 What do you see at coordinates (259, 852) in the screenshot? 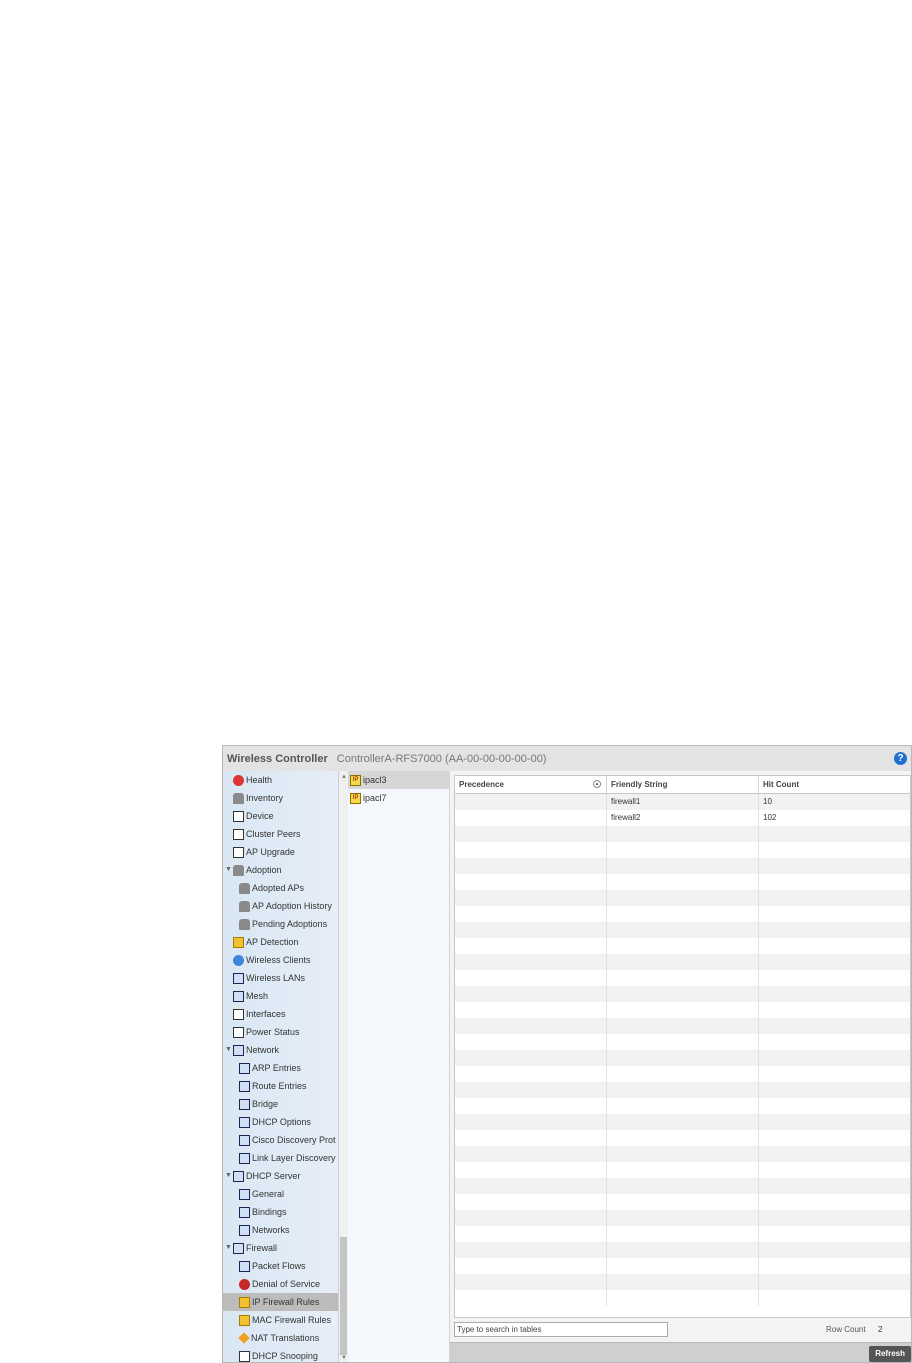
I see `nav-item-ap-upgrade: AP Upgrade` at bounding box center [259, 852].